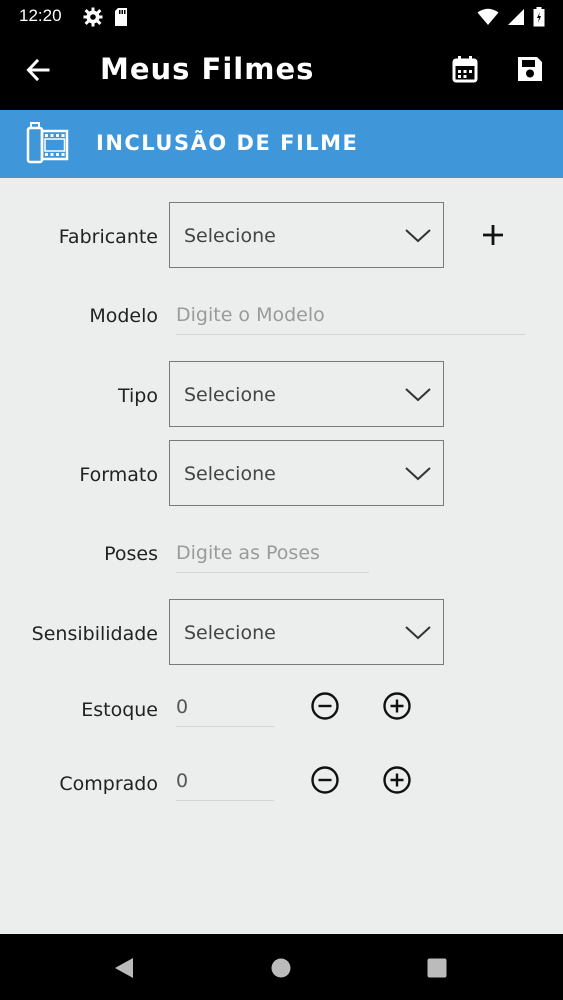 The height and width of the screenshot is (1000, 563). Describe the element at coordinates (106, 19) in the screenshot. I see `status-left-icons` at that location.